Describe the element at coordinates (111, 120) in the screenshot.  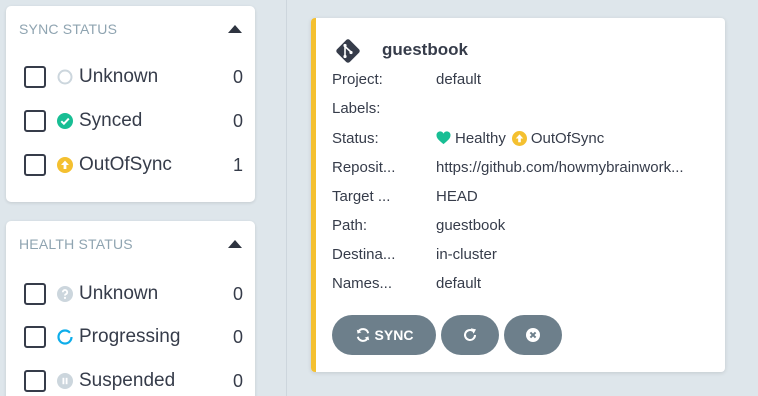
I see `filter-label: Synced` at that location.